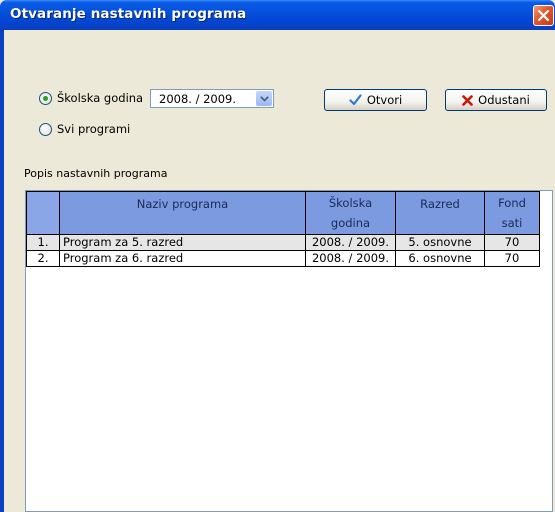 Image resolution: width=555 pixels, height=512 pixels. Describe the element at coordinates (128, 14) in the screenshot. I see `window-title: Otvaranje nastavnih programa` at that location.